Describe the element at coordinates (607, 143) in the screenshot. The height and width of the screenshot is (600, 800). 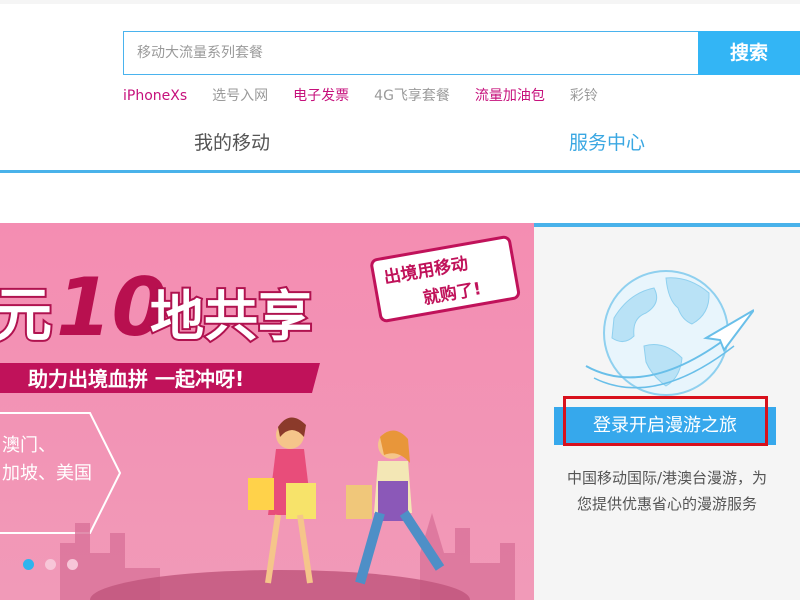
I see `nav-service-center: 服务中心` at that location.